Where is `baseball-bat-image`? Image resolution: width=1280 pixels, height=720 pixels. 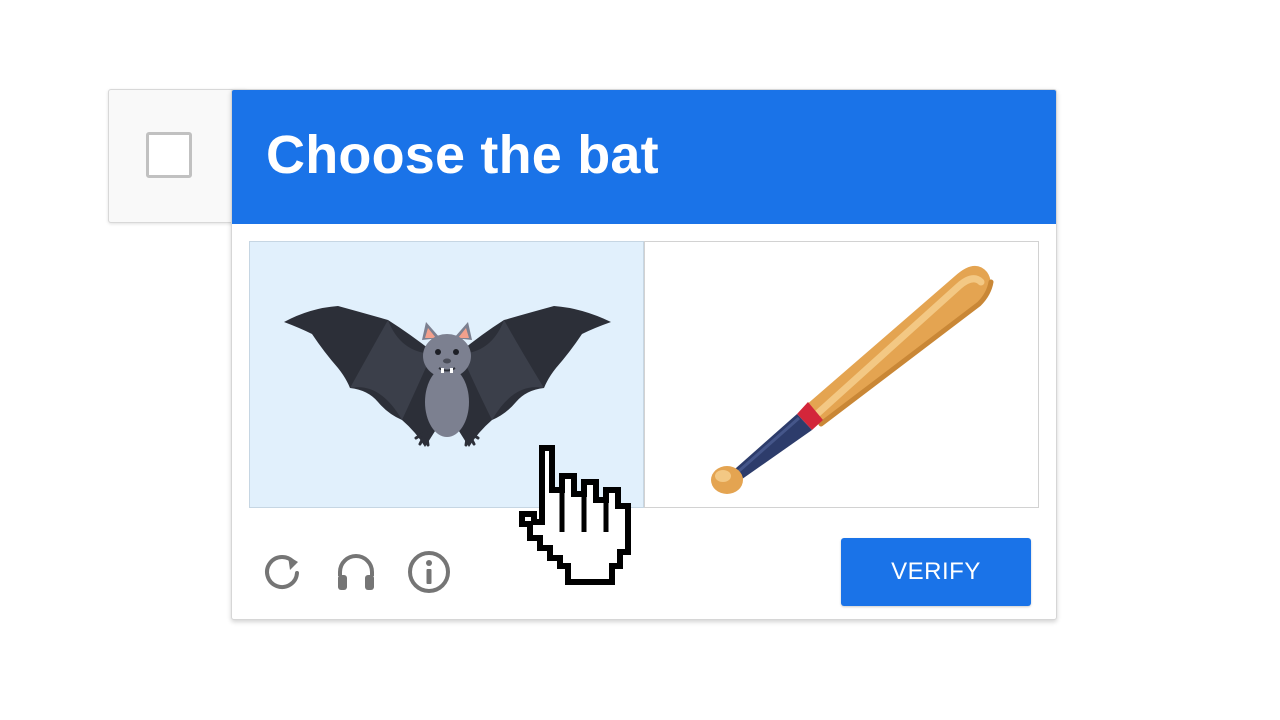 baseball-bat-image is located at coordinates (852, 379).